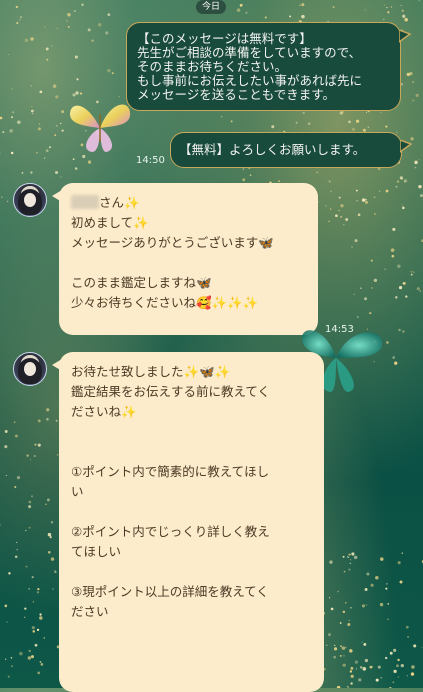  What do you see at coordinates (127, 371) in the screenshot?
I see `message-line: お待たせ致しました` at bounding box center [127, 371].